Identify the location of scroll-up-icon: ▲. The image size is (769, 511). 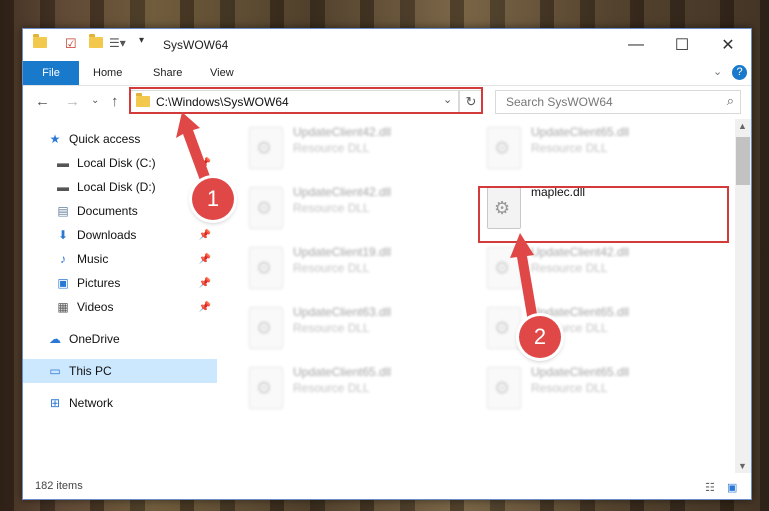
(742, 126).